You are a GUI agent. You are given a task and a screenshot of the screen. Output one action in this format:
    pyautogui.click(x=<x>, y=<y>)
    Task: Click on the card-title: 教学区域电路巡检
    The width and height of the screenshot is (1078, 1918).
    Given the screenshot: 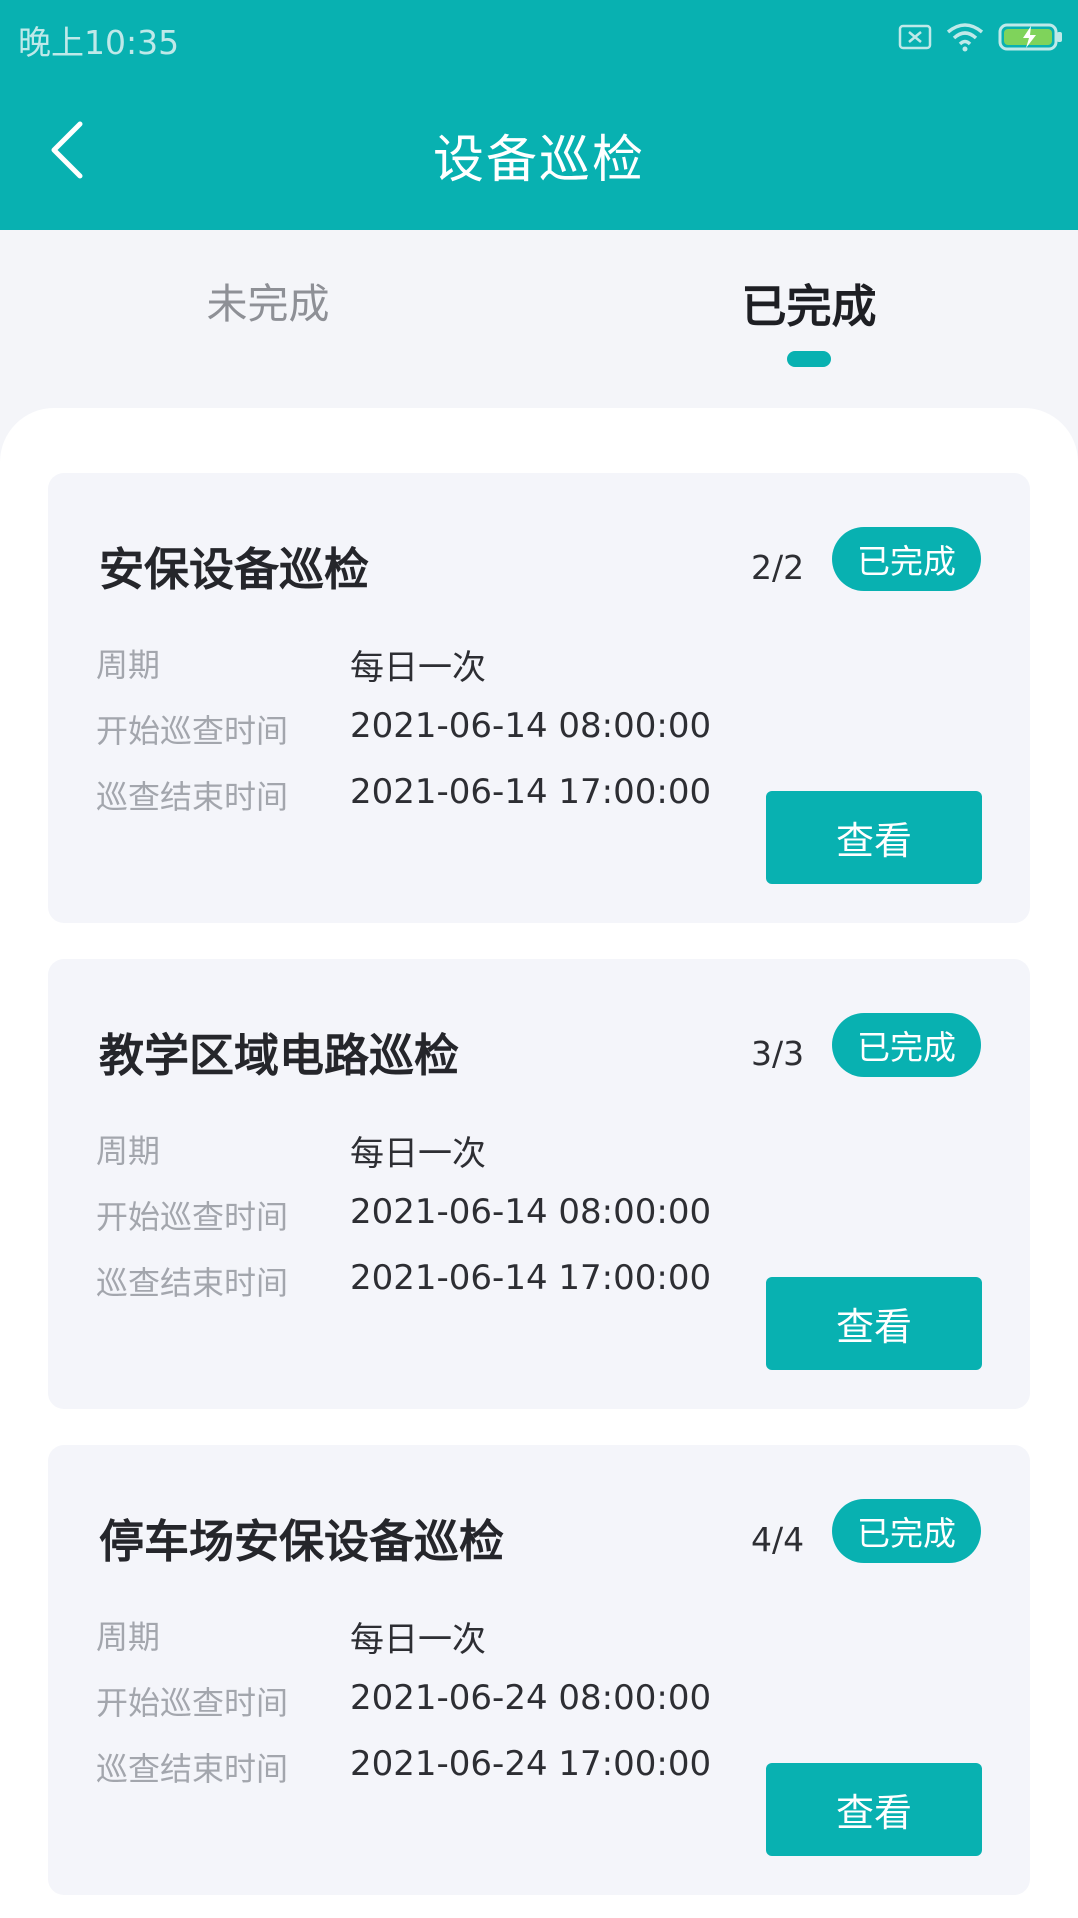 What is the action you would take?
    pyautogui.click(x=279, y=1055)
    